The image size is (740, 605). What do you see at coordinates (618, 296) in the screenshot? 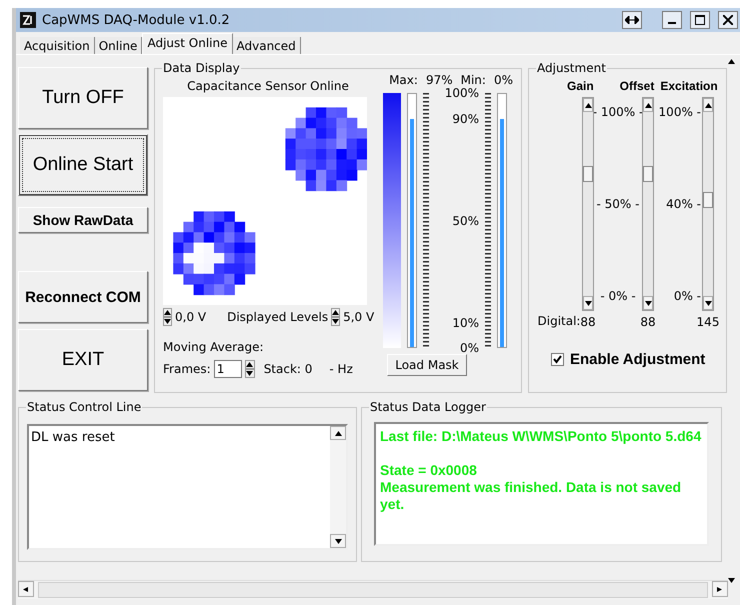
I see `scale-label: - 0% -` at bounding box center [618, 296].